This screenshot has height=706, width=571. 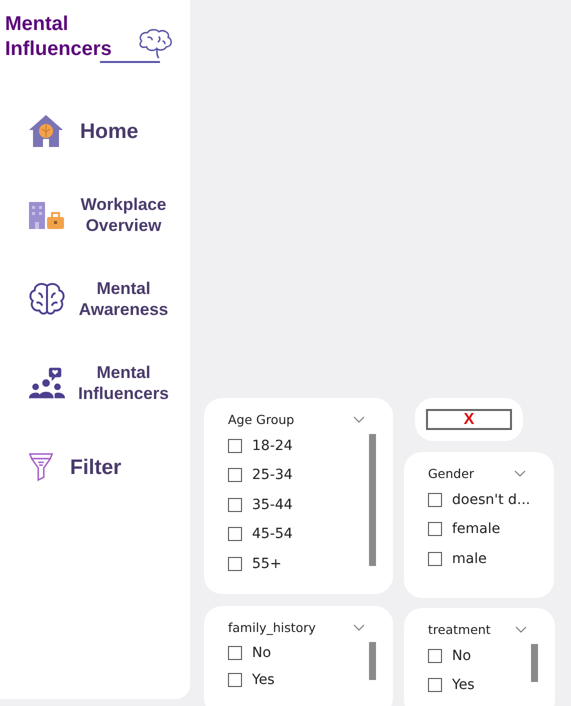 I want to click on house-icon, so click(x=46, y=131).